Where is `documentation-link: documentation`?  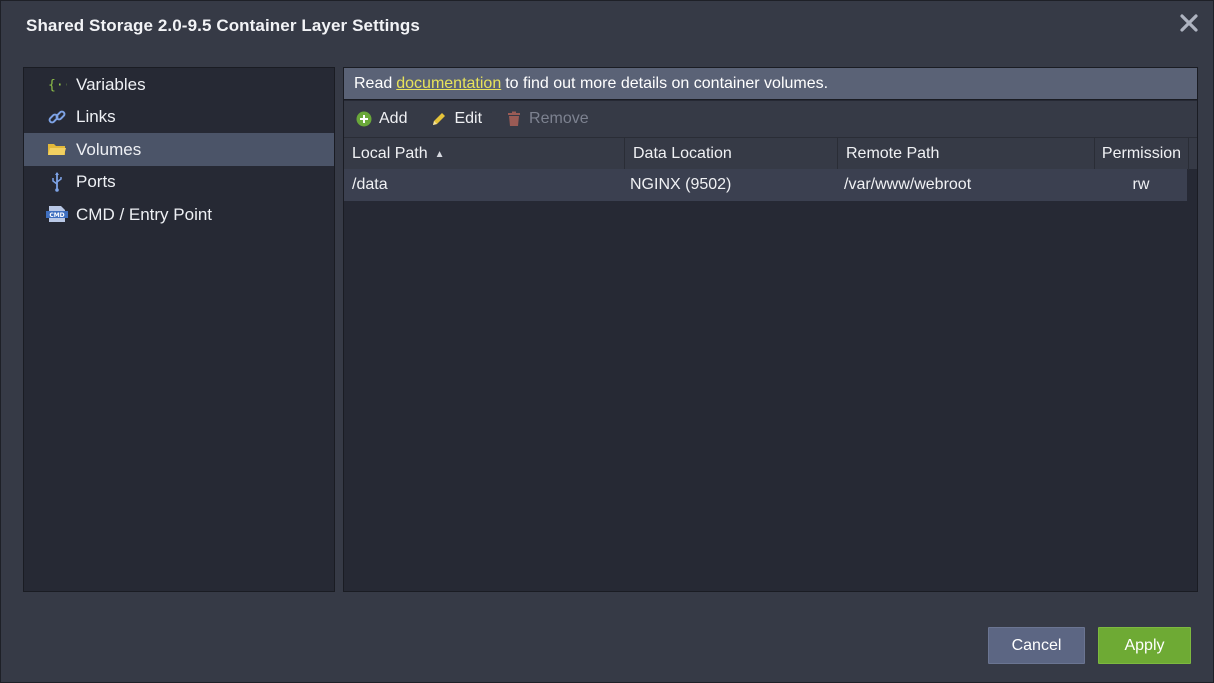
documentation-link: documentation is located at coordinates (448, 84).